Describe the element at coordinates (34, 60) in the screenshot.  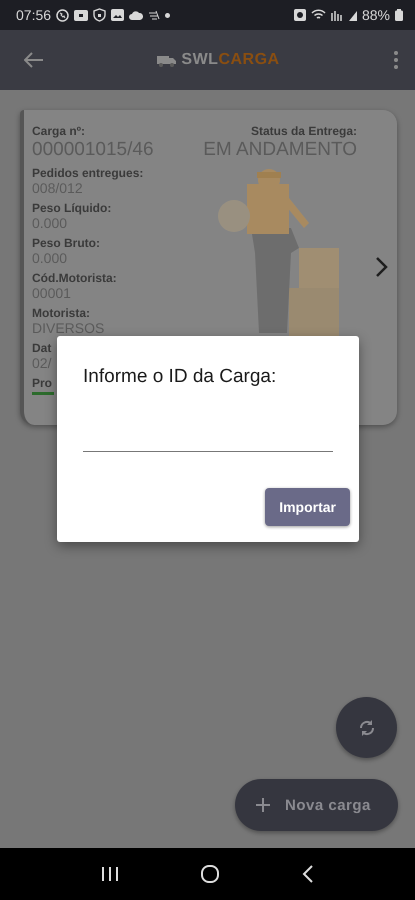
I see `back-arrow-icon` at that location.